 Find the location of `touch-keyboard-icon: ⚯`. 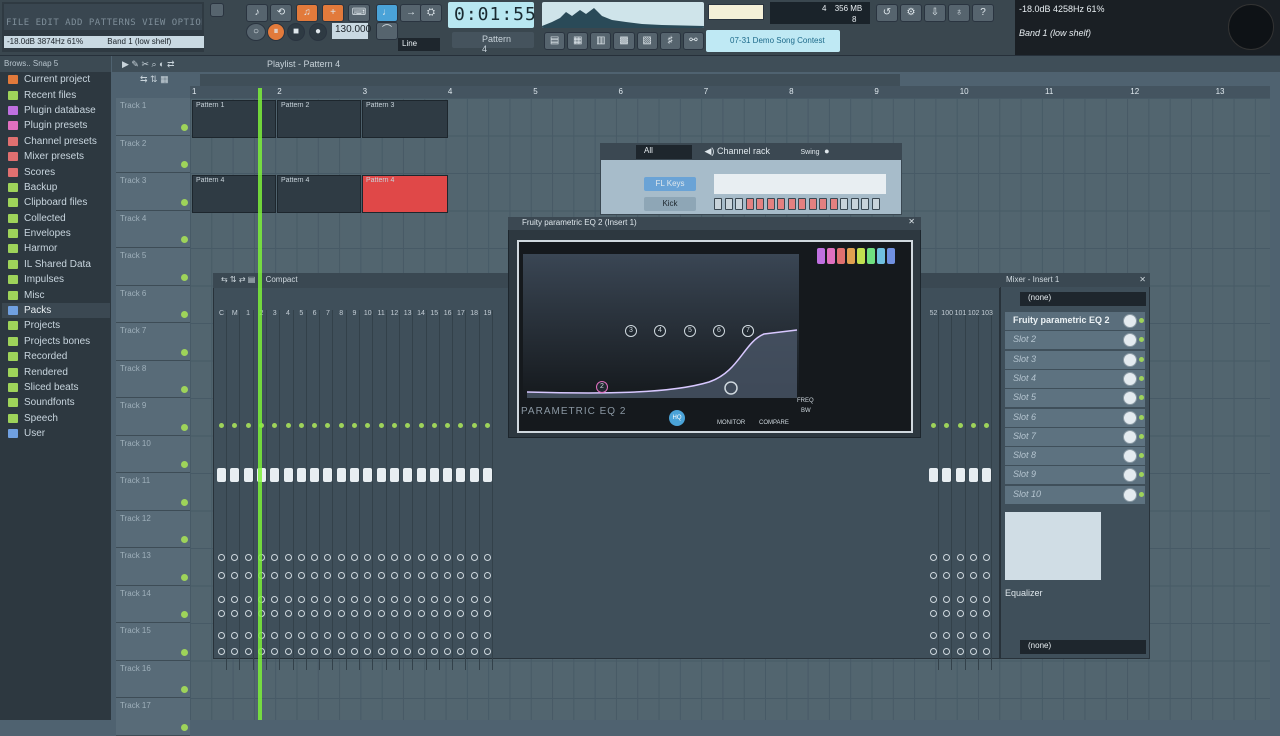

touch-keyboard-icon: ⚯ is located at coordinates (693, 41).